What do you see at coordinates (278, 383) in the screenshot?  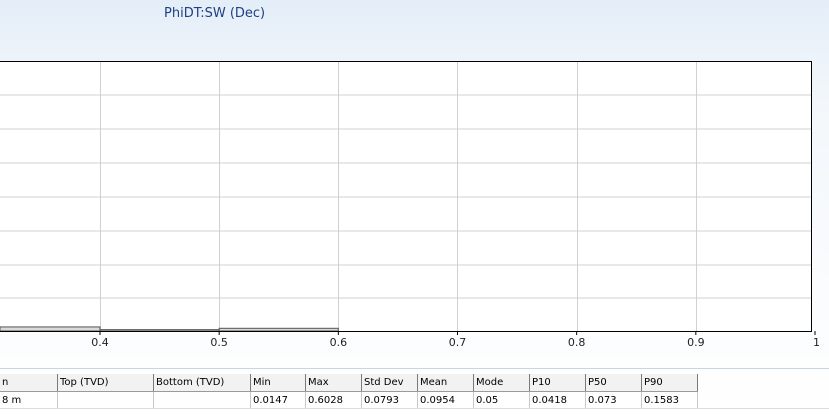 I see `column-header: Min` at bounding box center [278, 383].